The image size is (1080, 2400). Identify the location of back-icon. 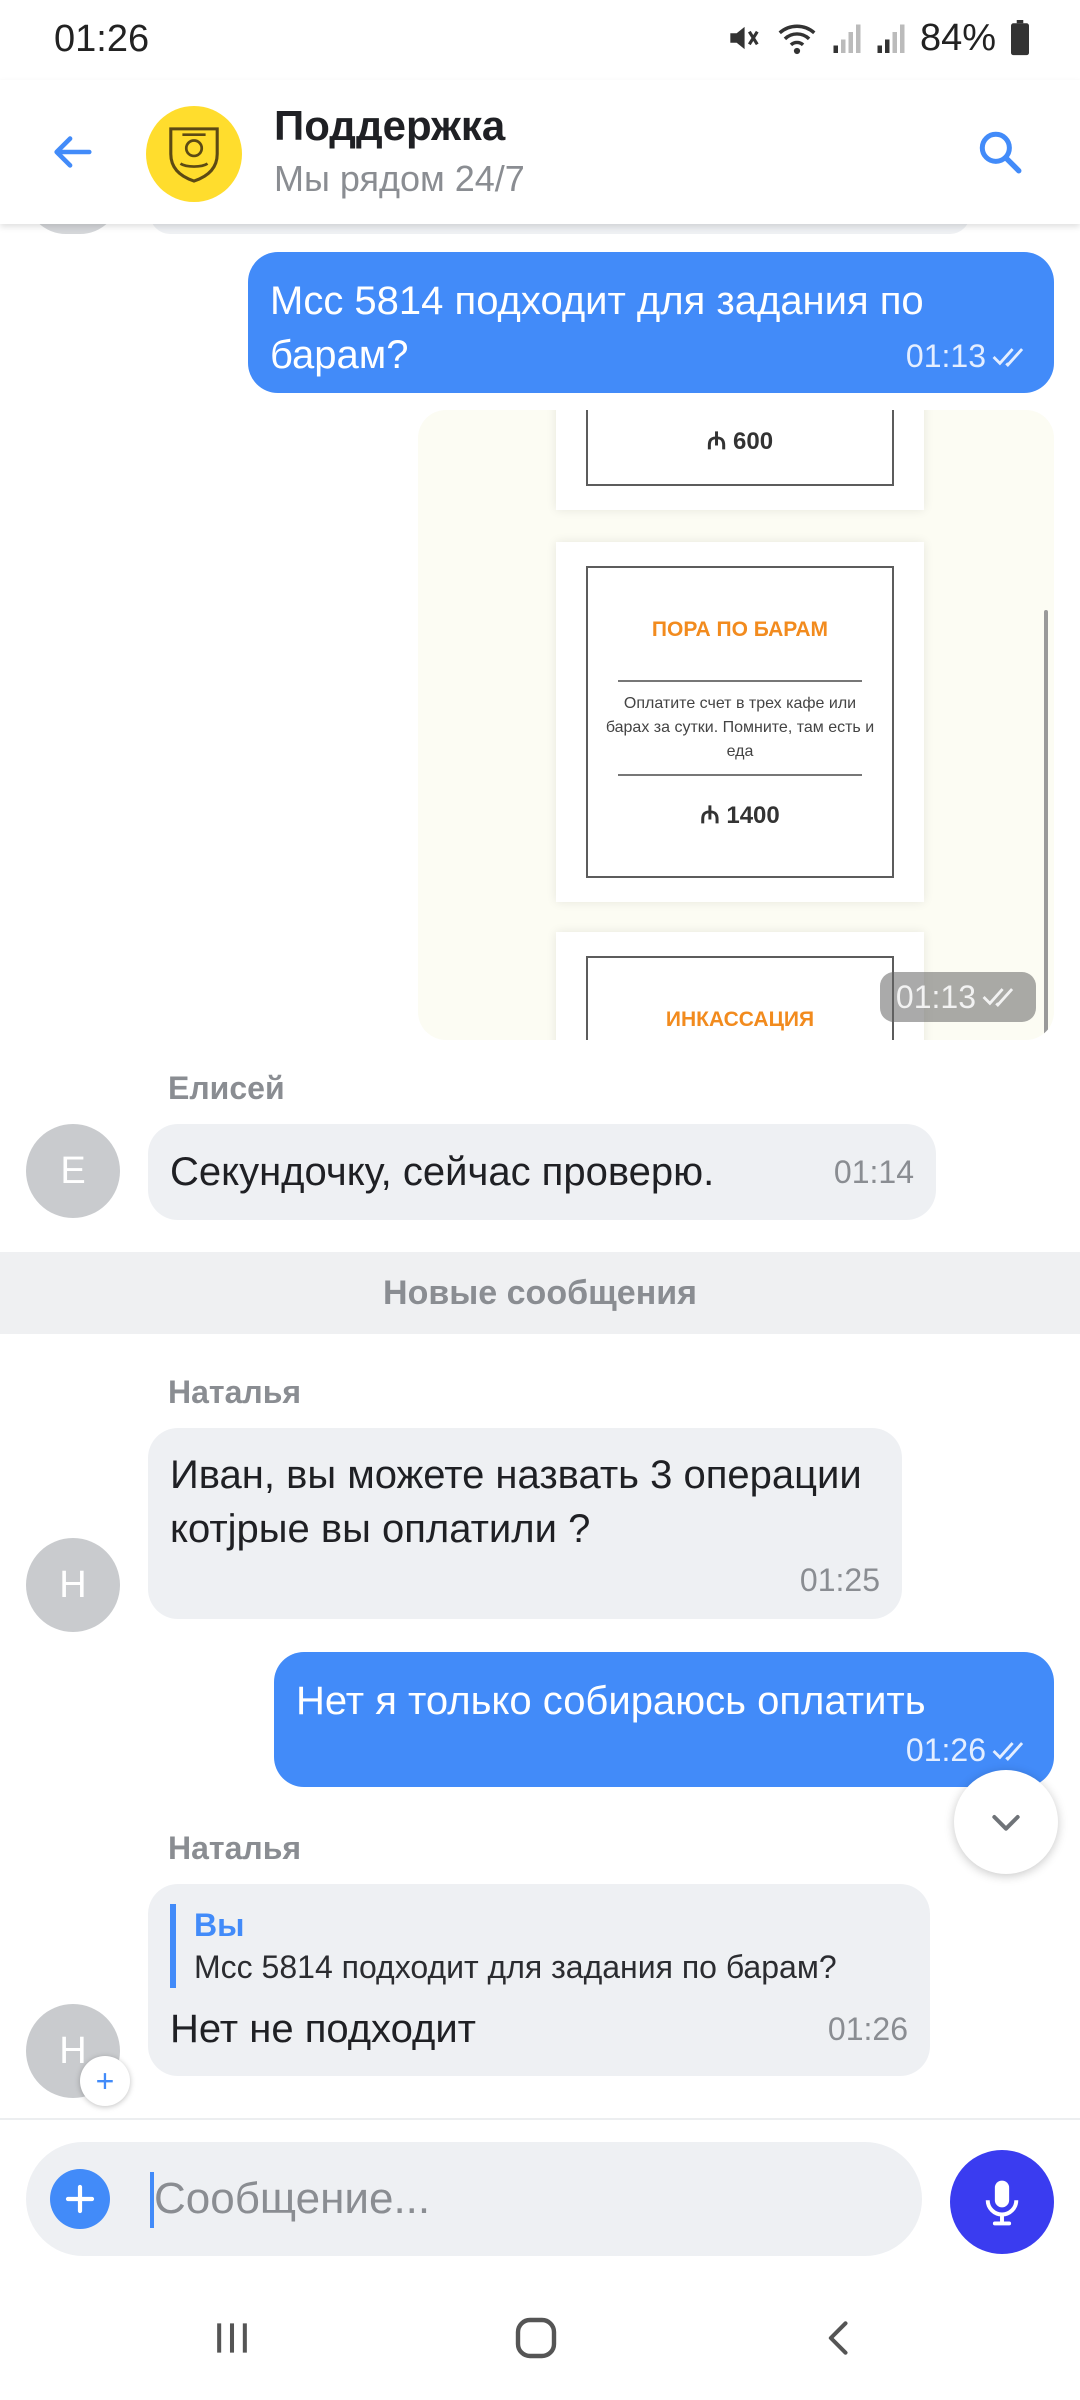
(838, 2338).